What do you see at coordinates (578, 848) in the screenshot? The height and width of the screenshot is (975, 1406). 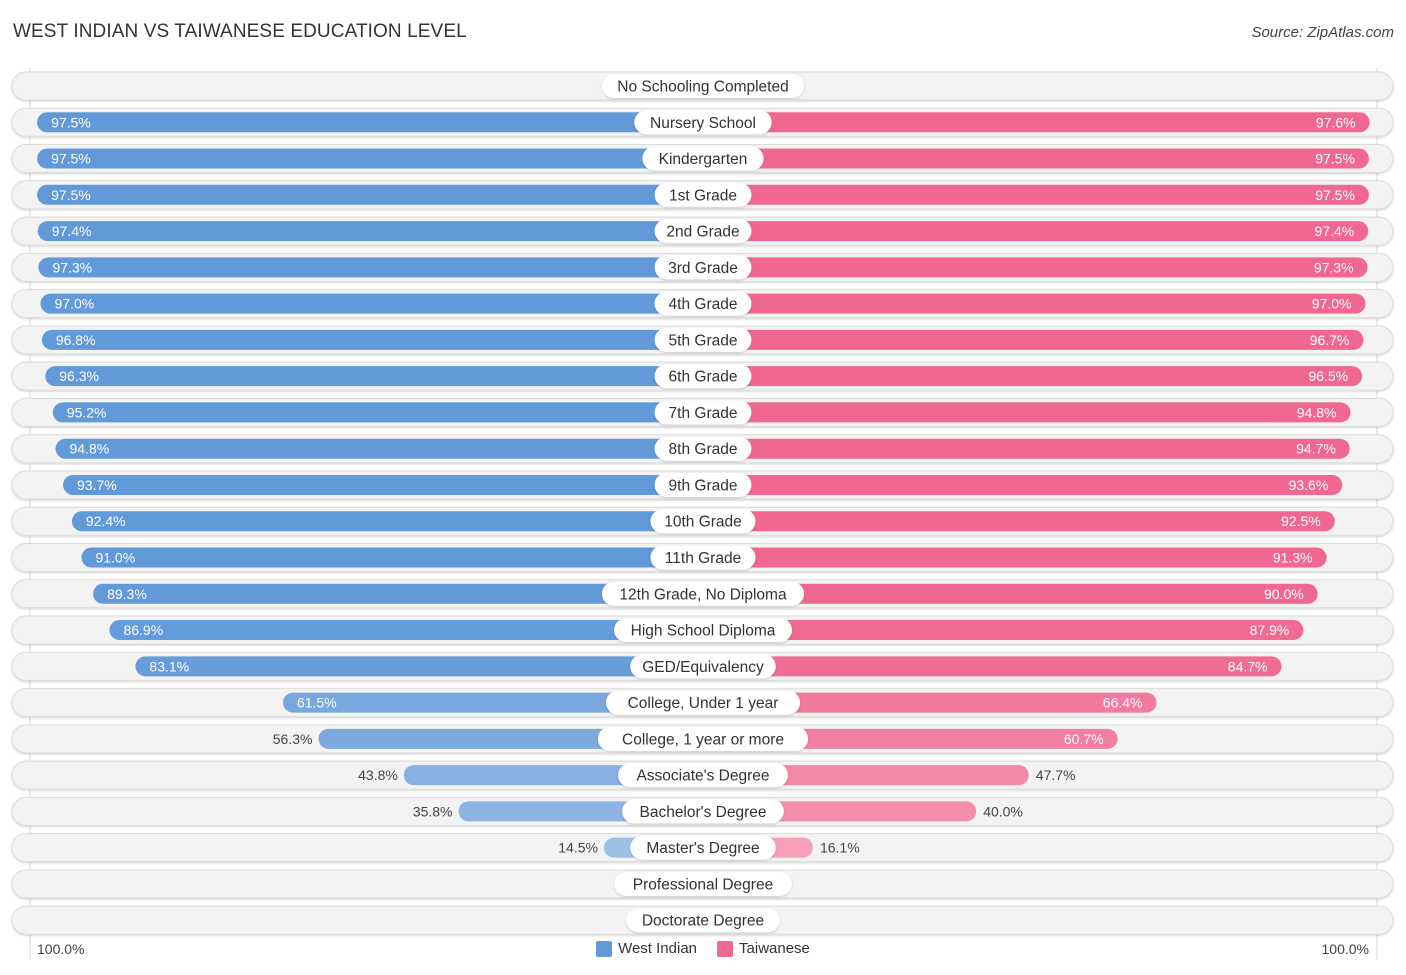 I see `value-label-west-indian: 14.5%` at bounding box center [578, 848].